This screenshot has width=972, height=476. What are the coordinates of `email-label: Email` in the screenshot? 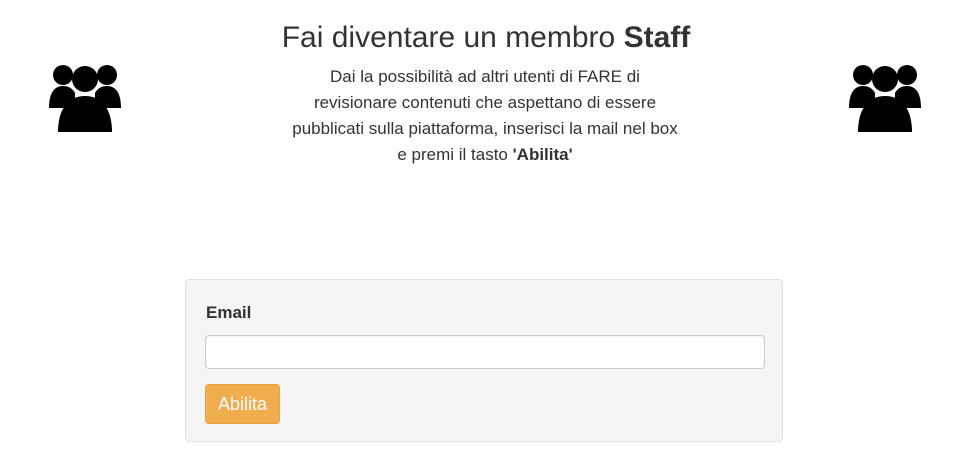 It's located at (229, 312).